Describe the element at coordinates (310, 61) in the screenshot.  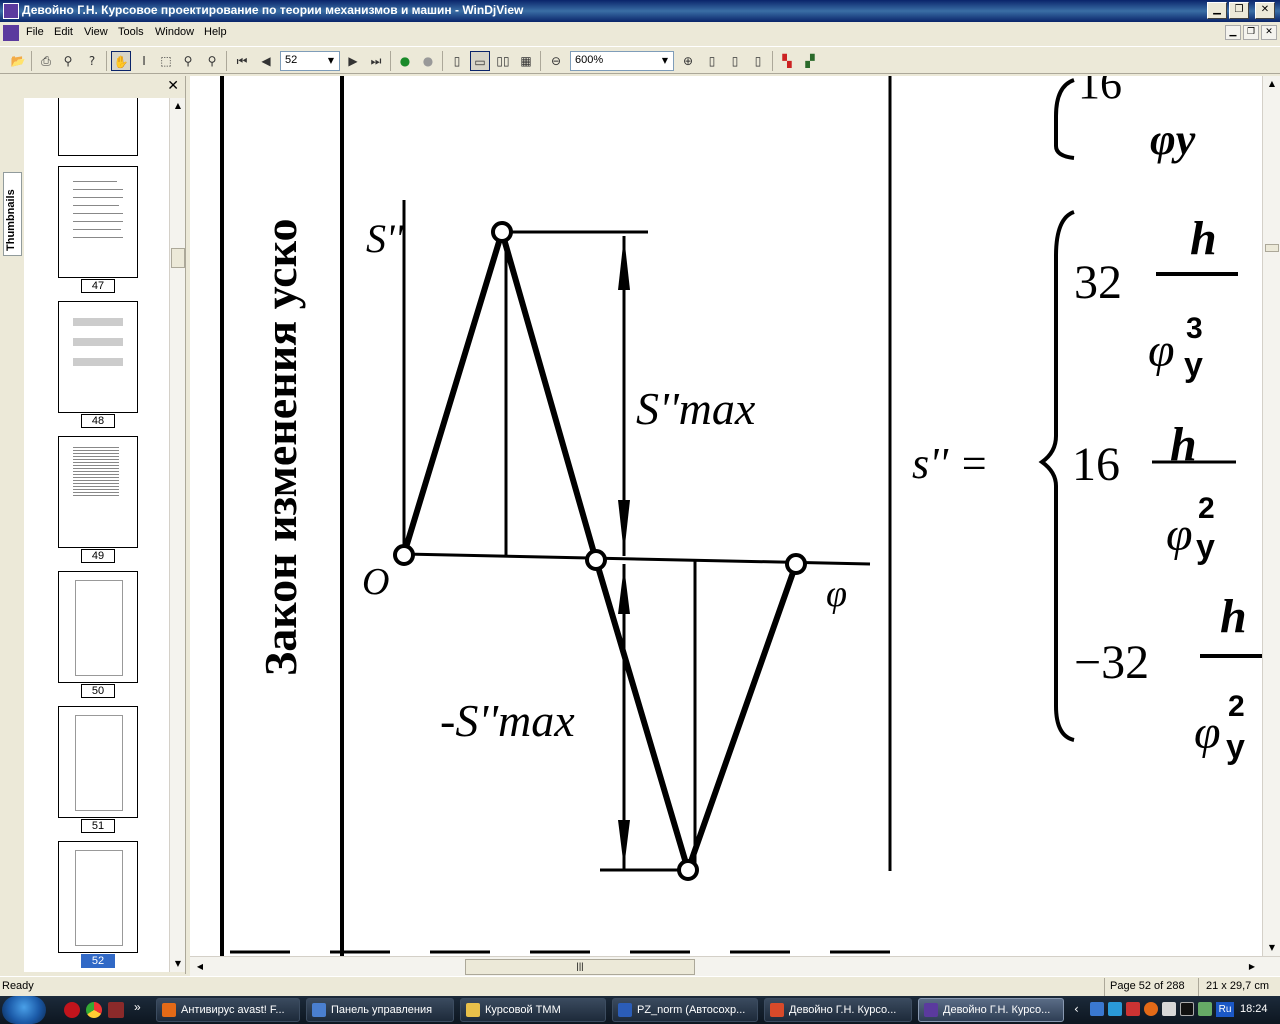
I see `page-number-combo: 52 ▼` at that location.